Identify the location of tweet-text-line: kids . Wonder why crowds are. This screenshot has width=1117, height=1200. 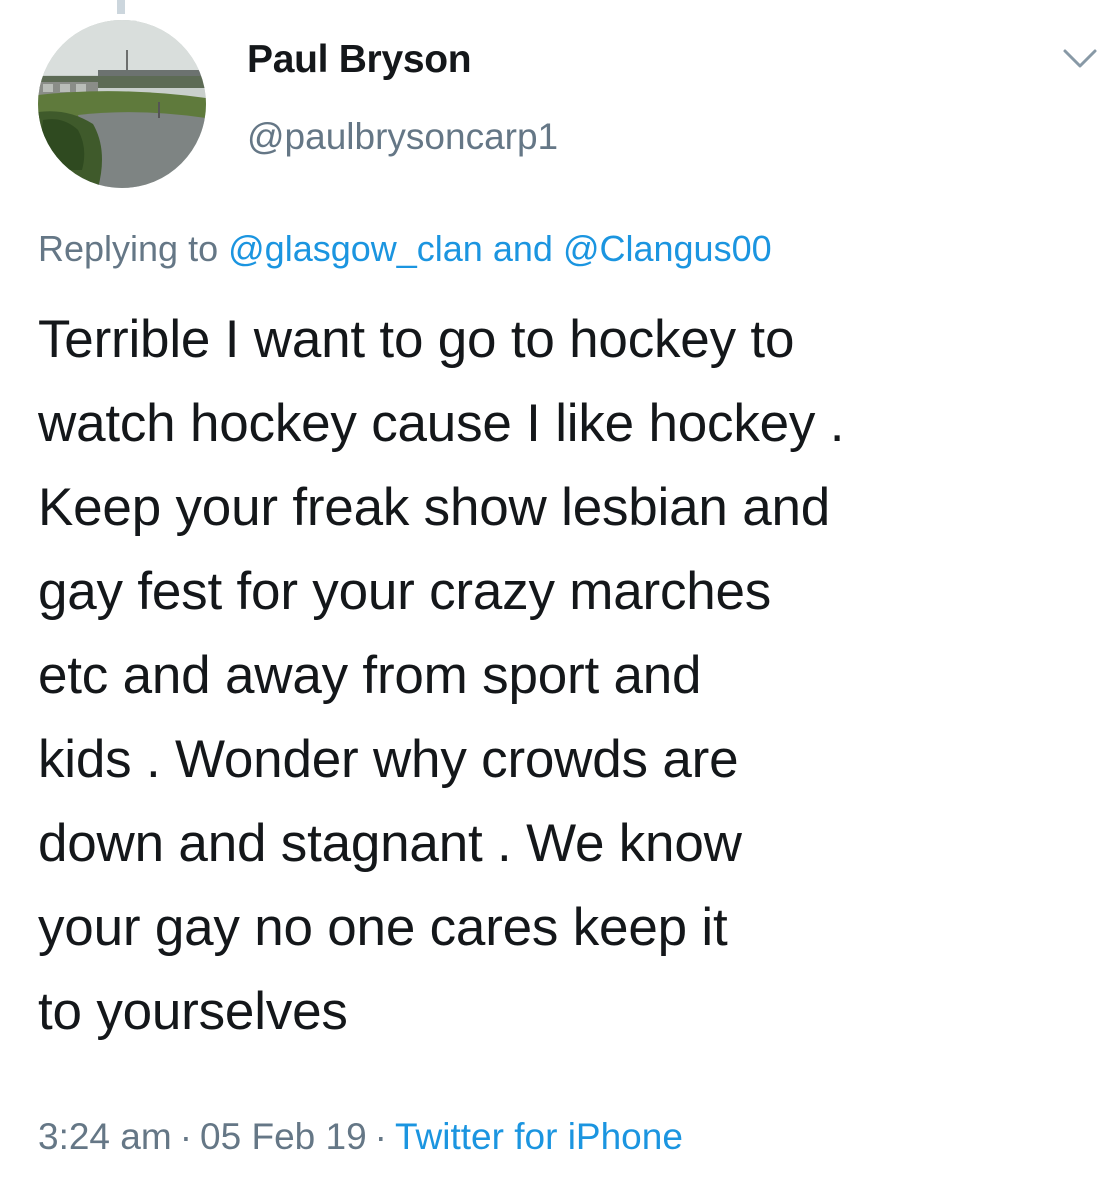
(388, 759).